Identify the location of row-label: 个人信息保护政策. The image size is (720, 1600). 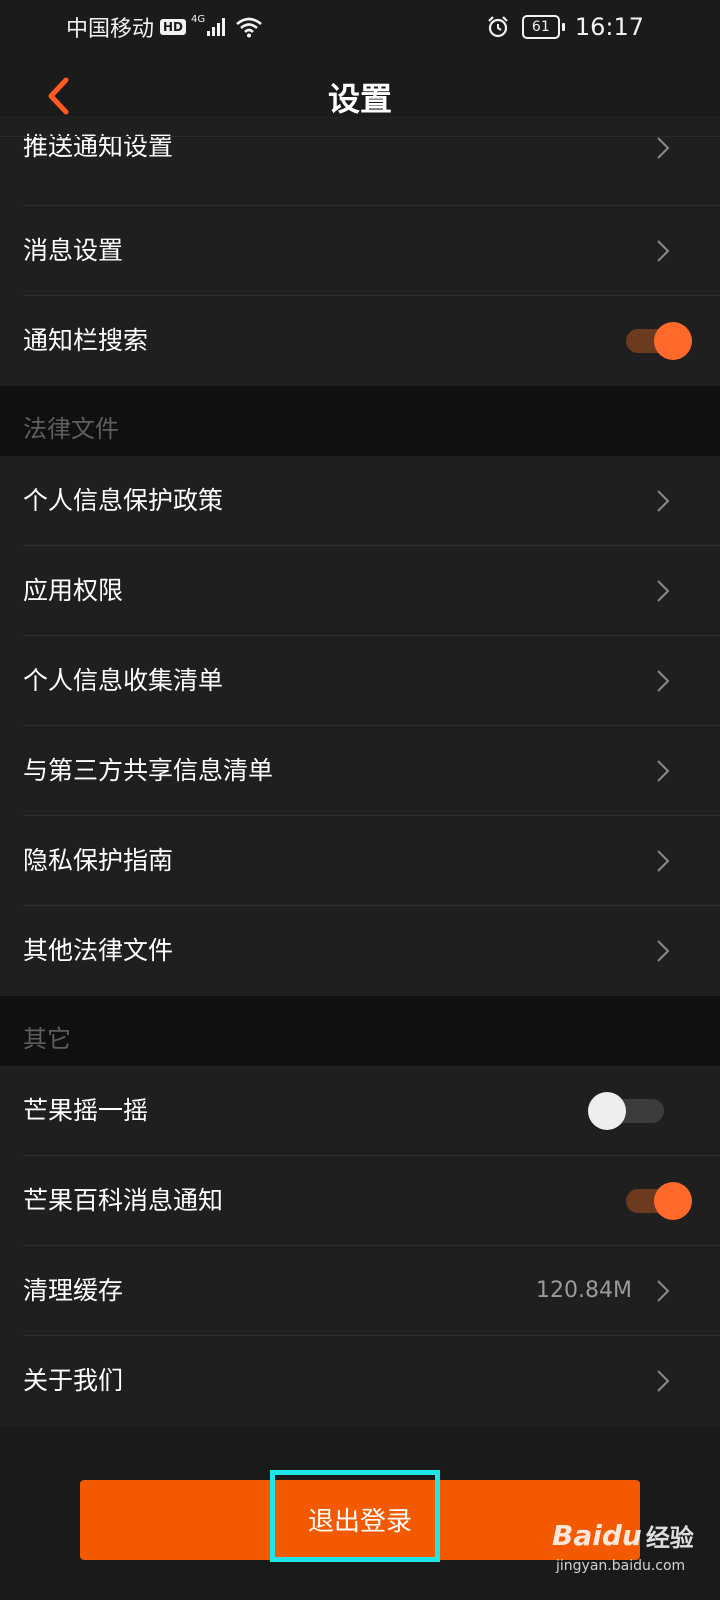
(123, 500).